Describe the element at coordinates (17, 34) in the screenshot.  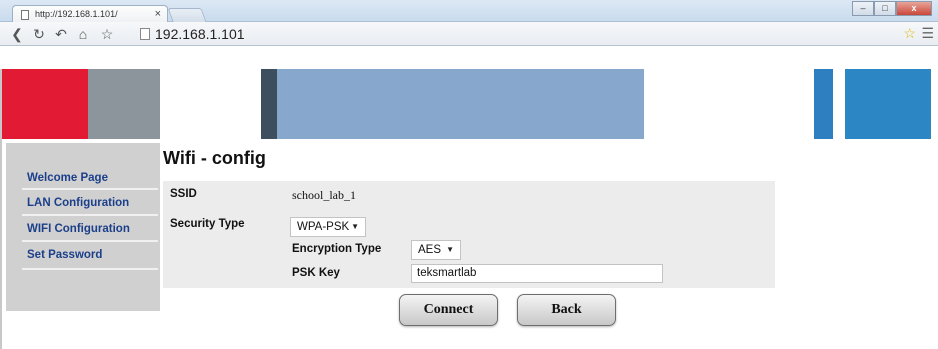
I see `back-icon: ❮` at that location.